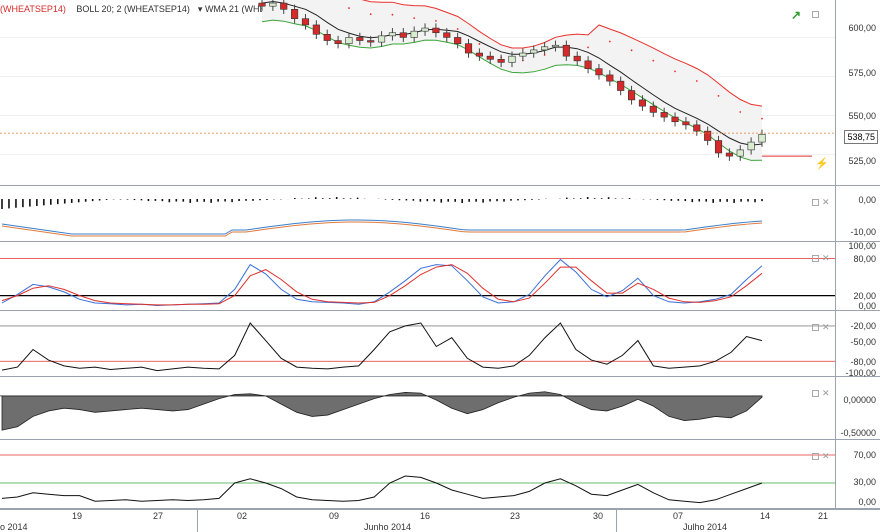 The image size is (880, 532). Describe the element at coordinates (678, 516) in the screenshot. I see `day-label: 07` at that location.